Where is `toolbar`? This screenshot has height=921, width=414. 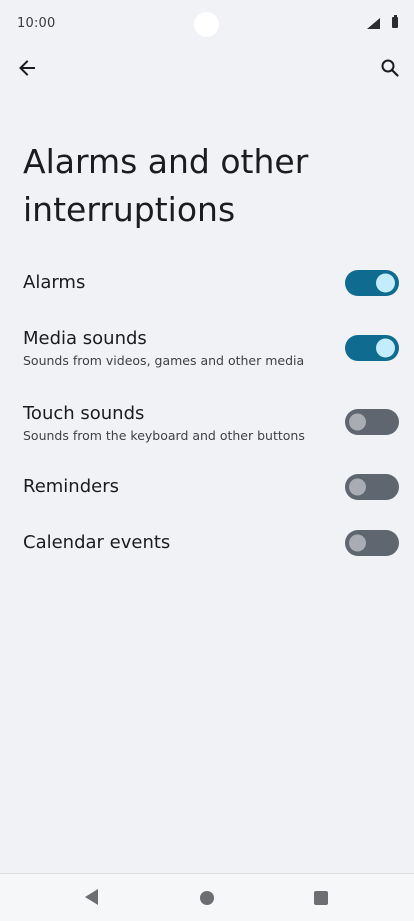
toolbar is located at coordinates (207, 68).